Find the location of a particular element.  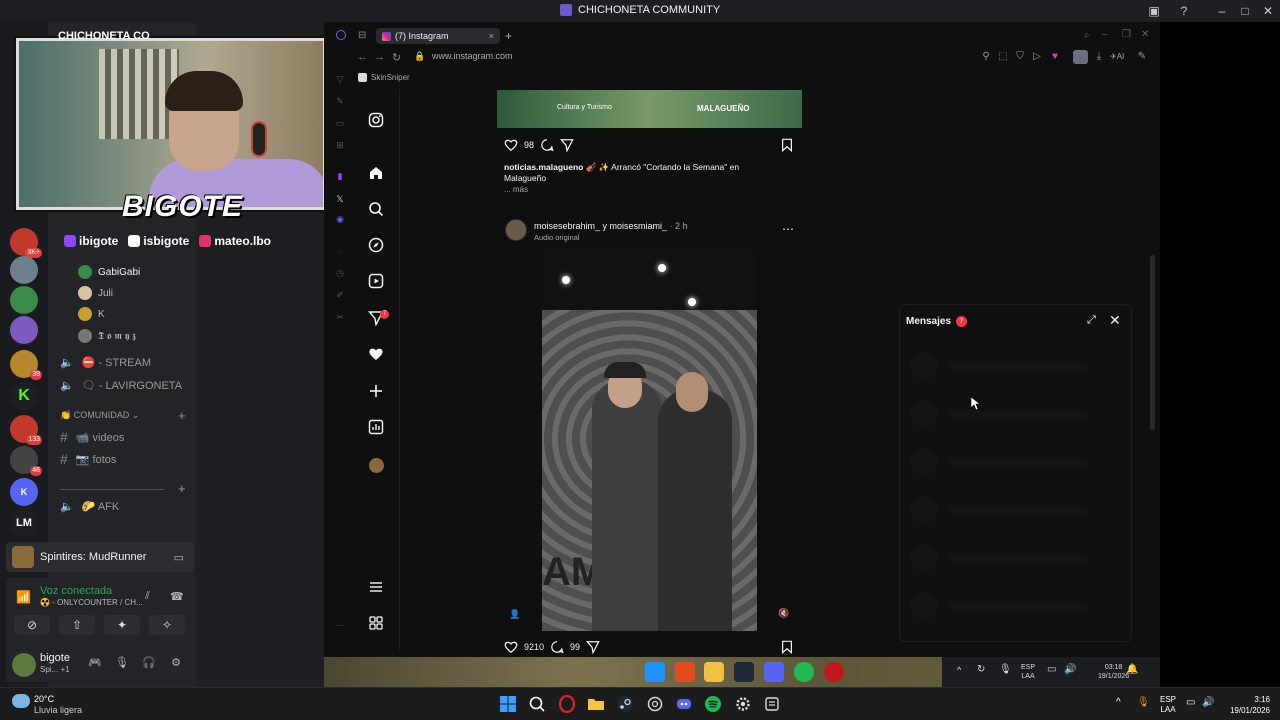

more-options-icon: ⋯ is located at coordinates (788, 229).